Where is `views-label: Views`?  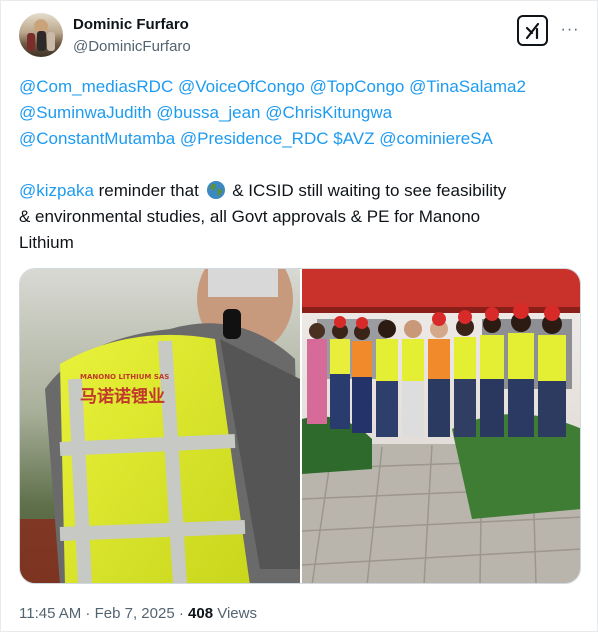
views-label: Views is located at coordinates (235, 613).